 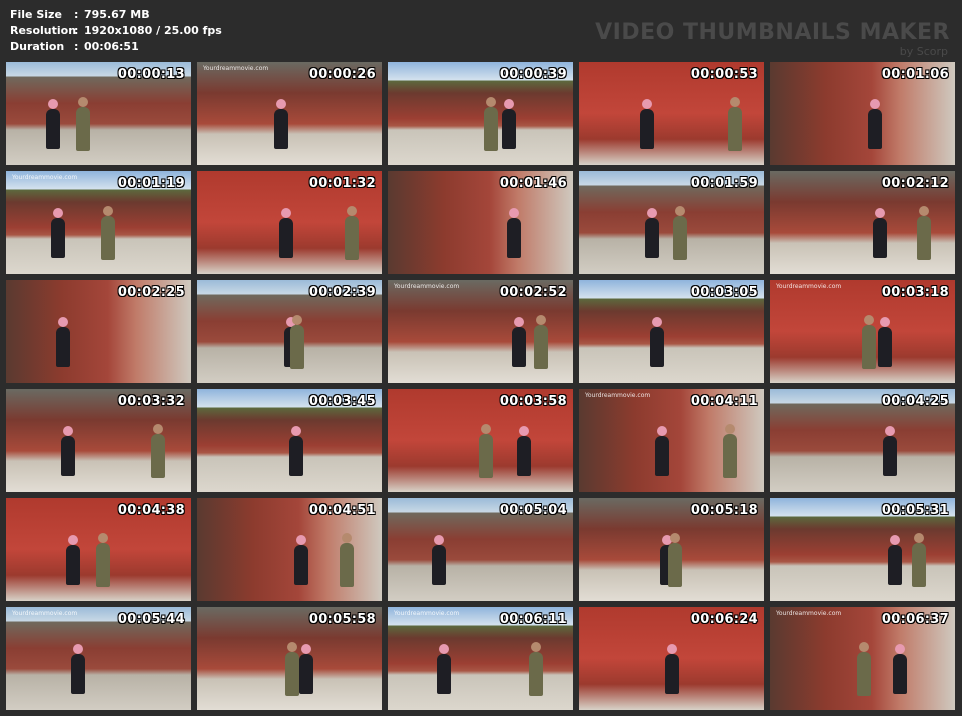 What do you see at coordinates (342, 183) in the screenshot?
I see `thumbnail-timestamp: 00:01:32` at bounding box center [342, 183].